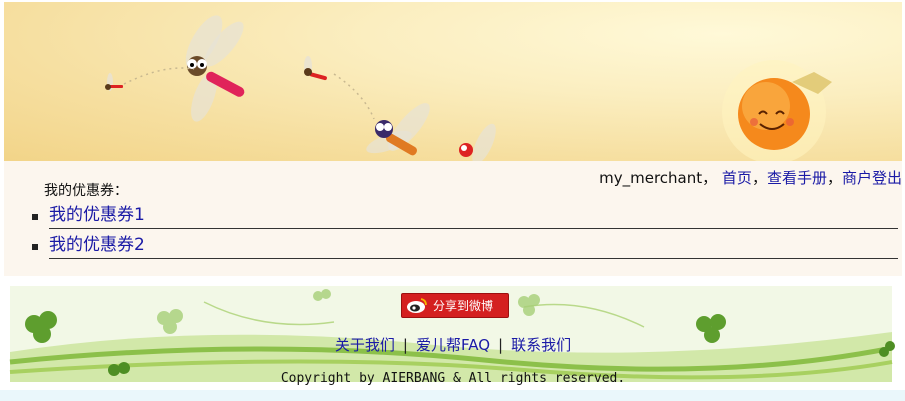 The image size is (905, 401). I want to click on user-nav: my_merchant， 首页，查看手册，商户登出, so click(750, 177).